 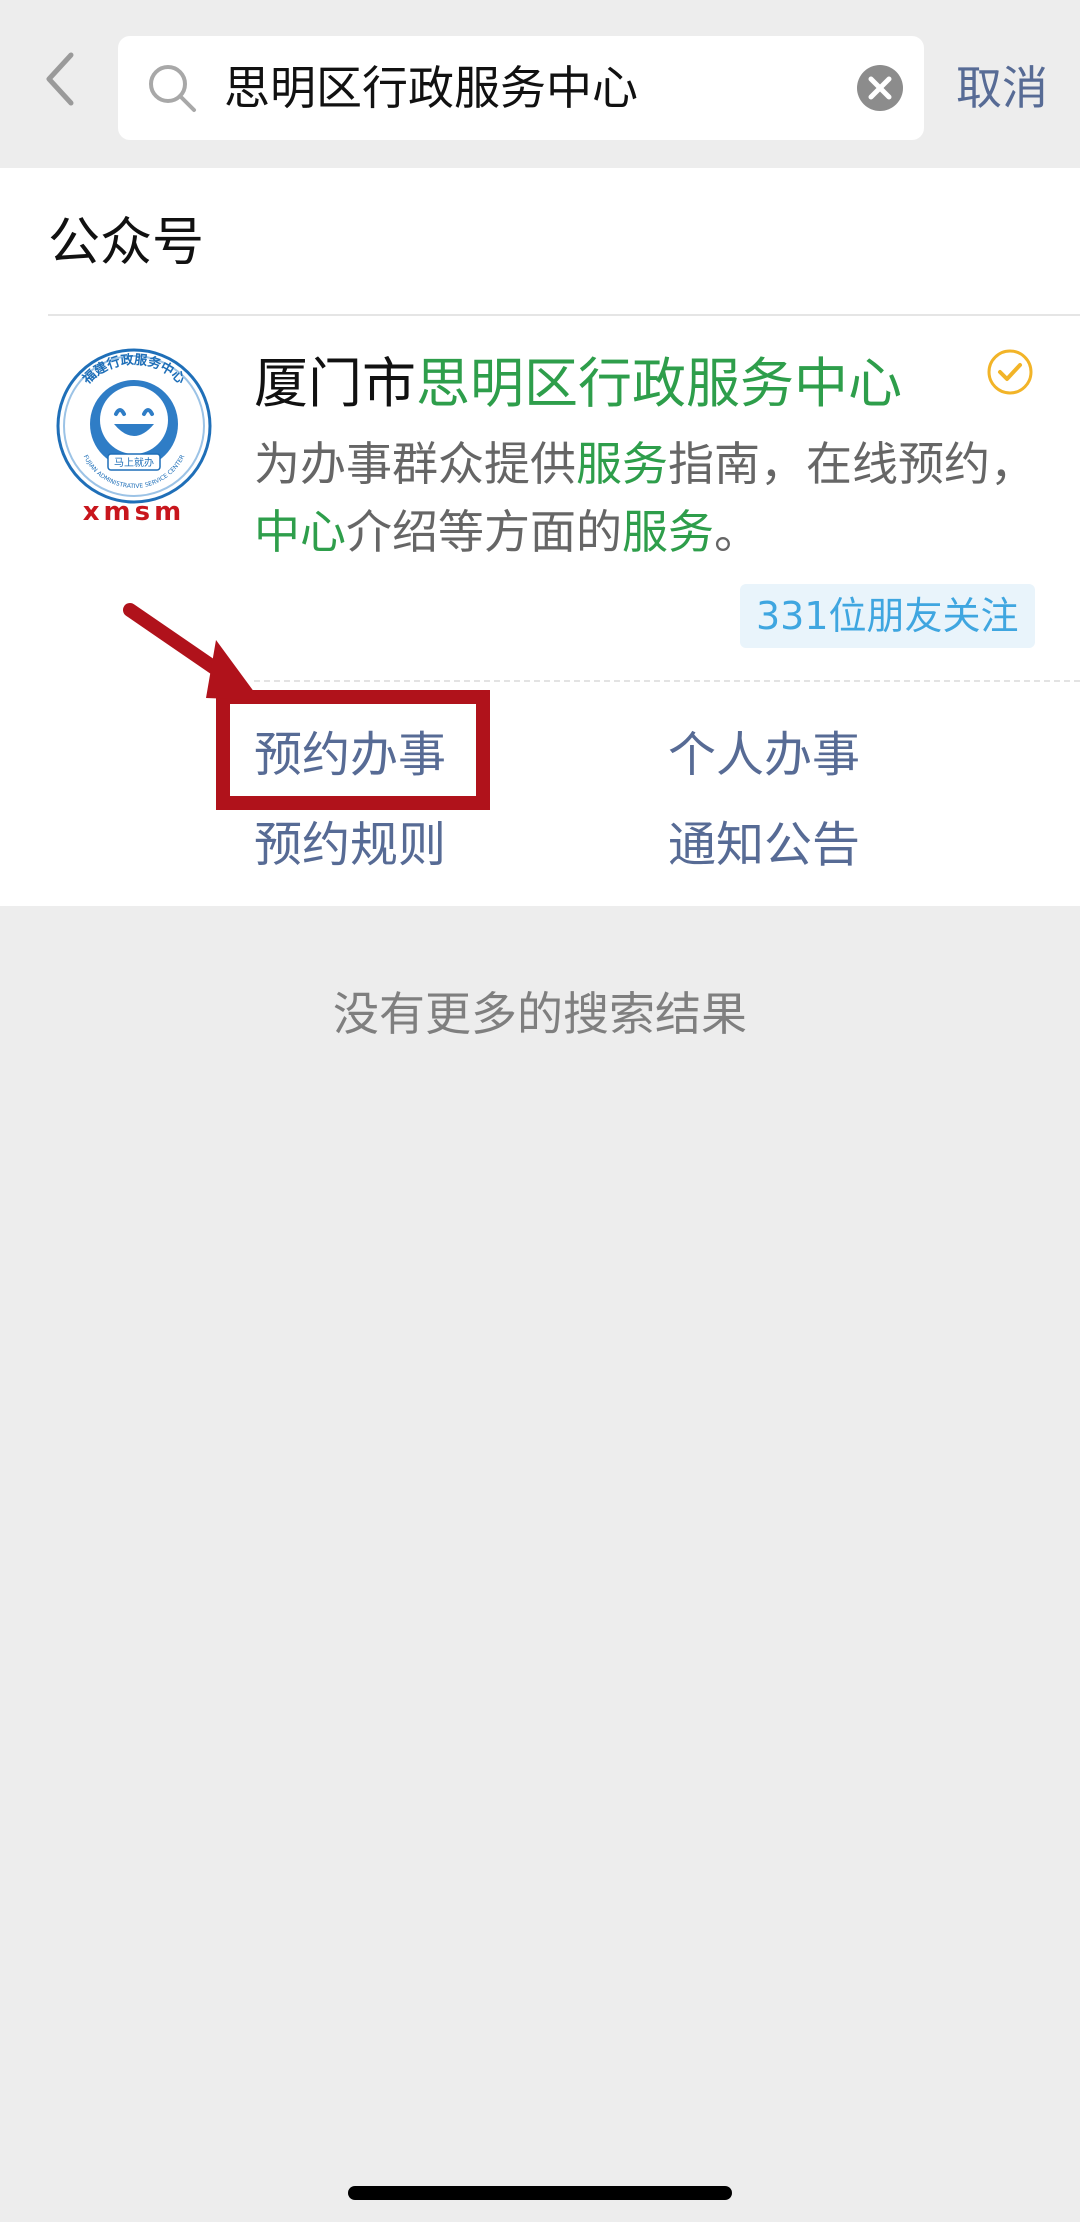 What do you see at coordinates (540, 2193) in the screenshot?
I see `home-indicator` at bounding box center [540, 2193].